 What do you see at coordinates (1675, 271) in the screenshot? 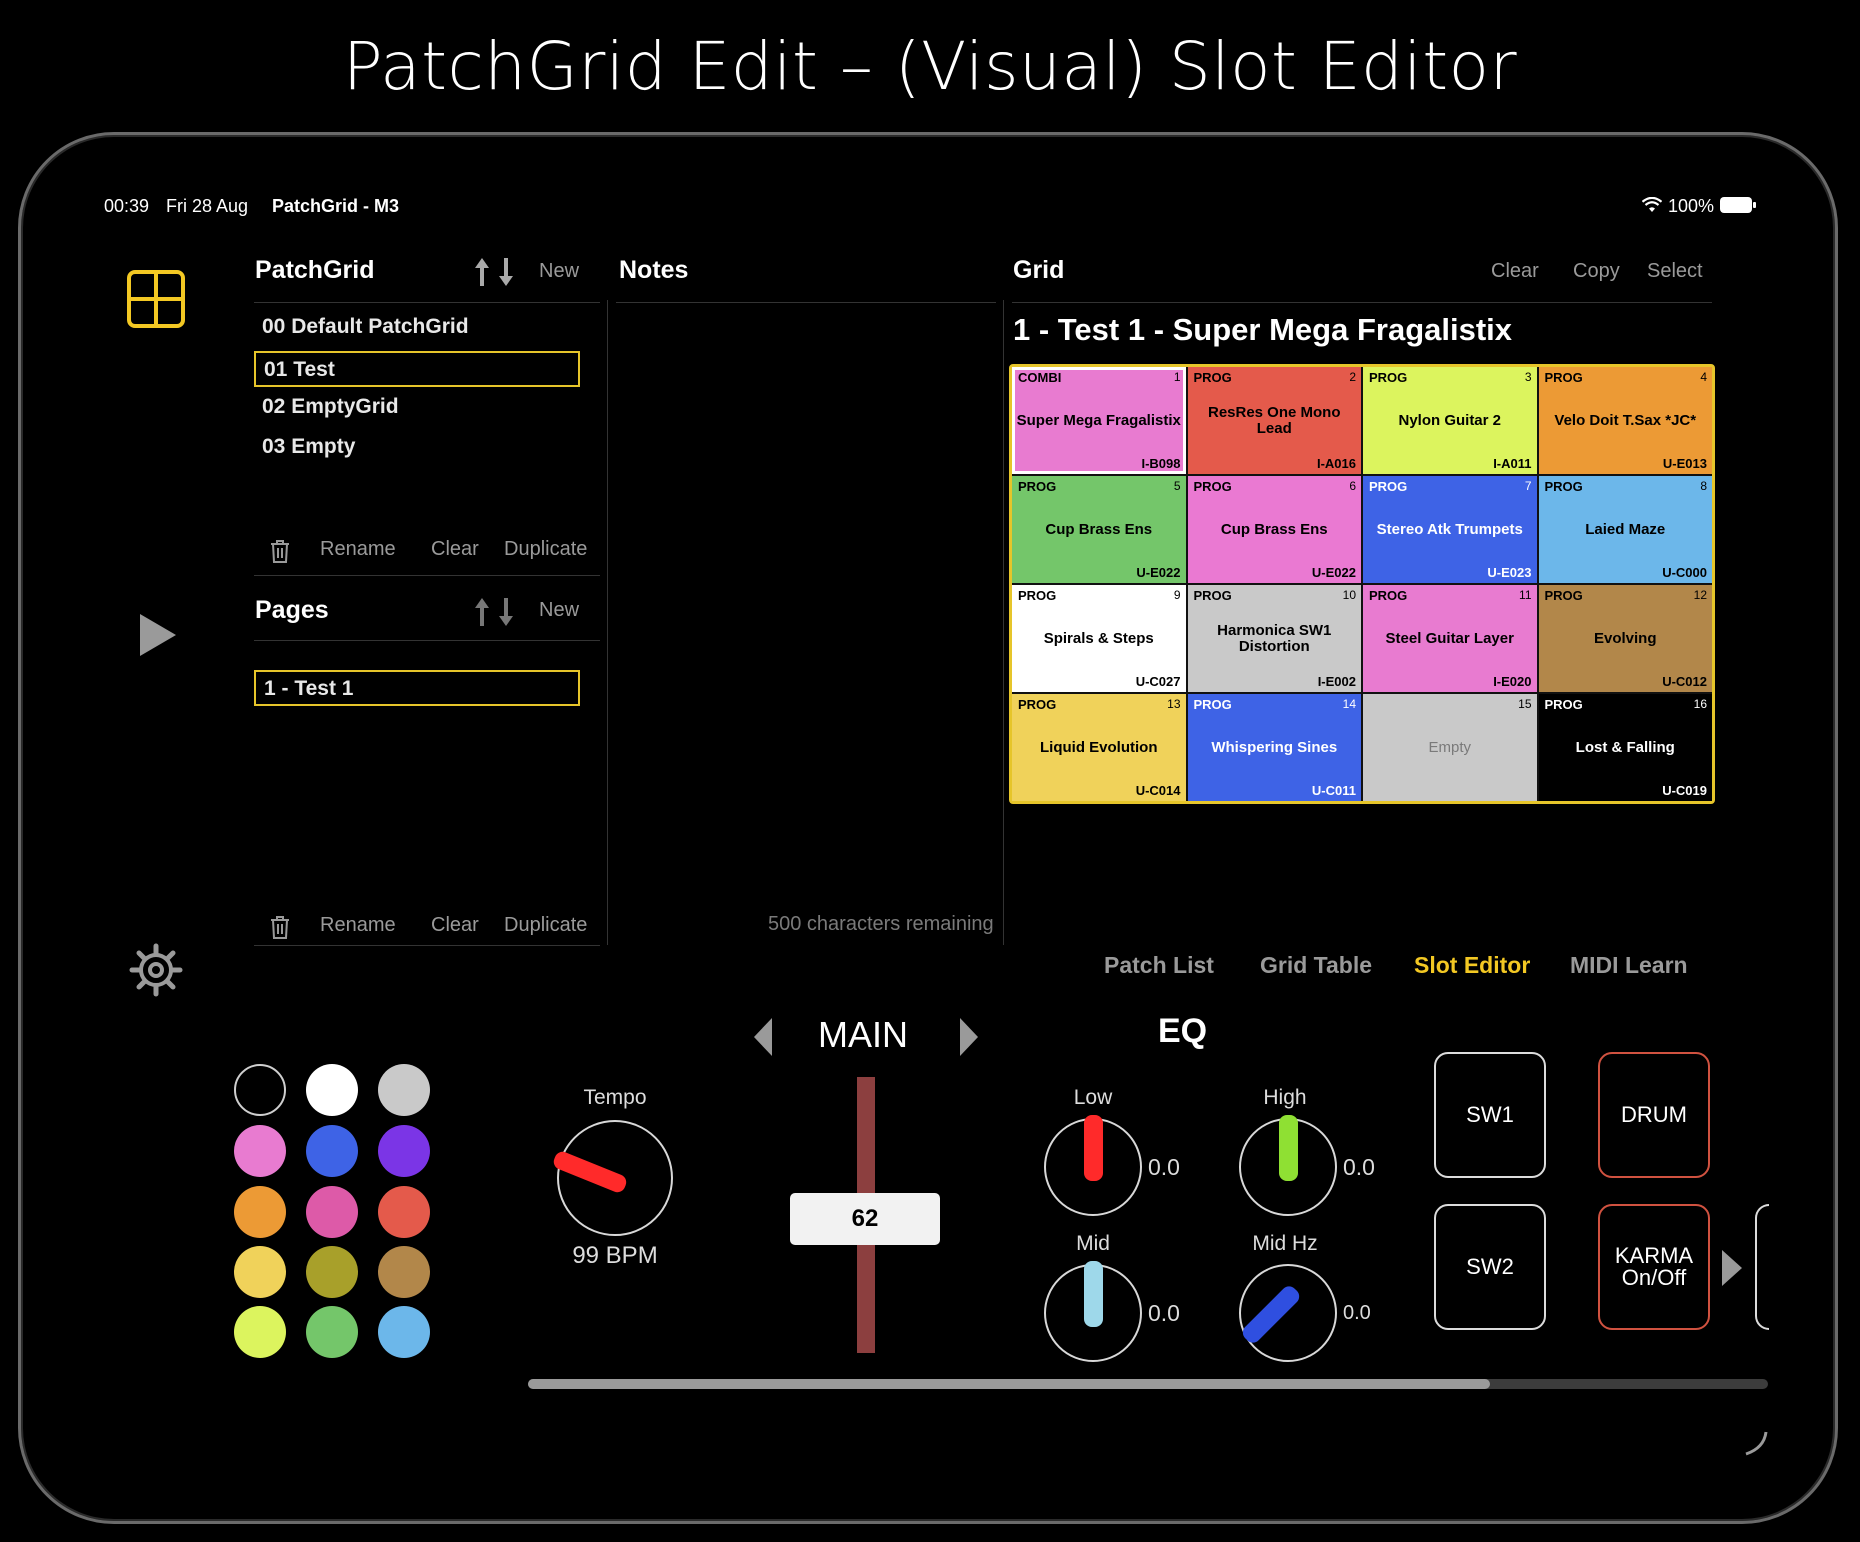
I see `grid-select-button: Select` at bounding box center [1675, 271].